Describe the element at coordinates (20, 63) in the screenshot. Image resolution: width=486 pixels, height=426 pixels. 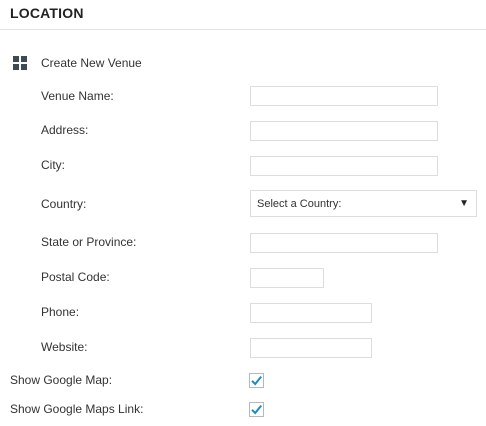
I see `grid-icon` at that location.